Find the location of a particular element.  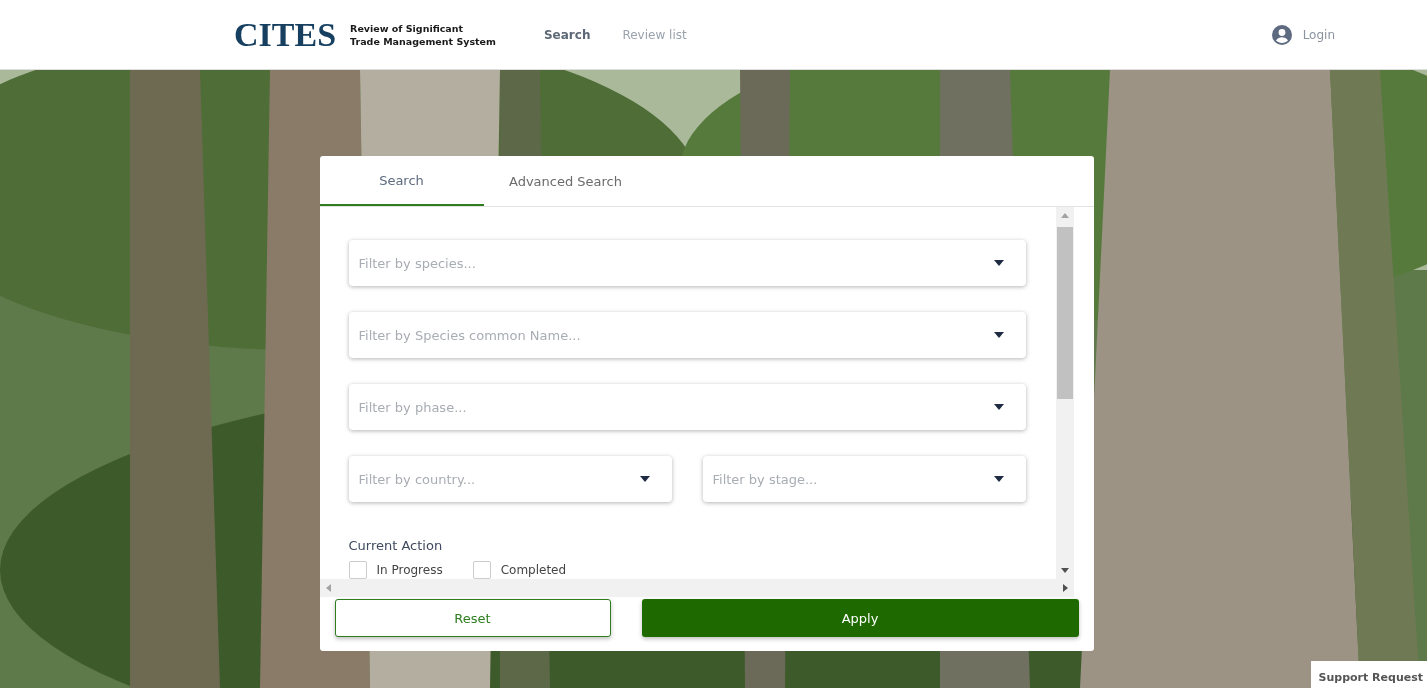

vertical-scrollbar is located at coordinates (1064, 393).